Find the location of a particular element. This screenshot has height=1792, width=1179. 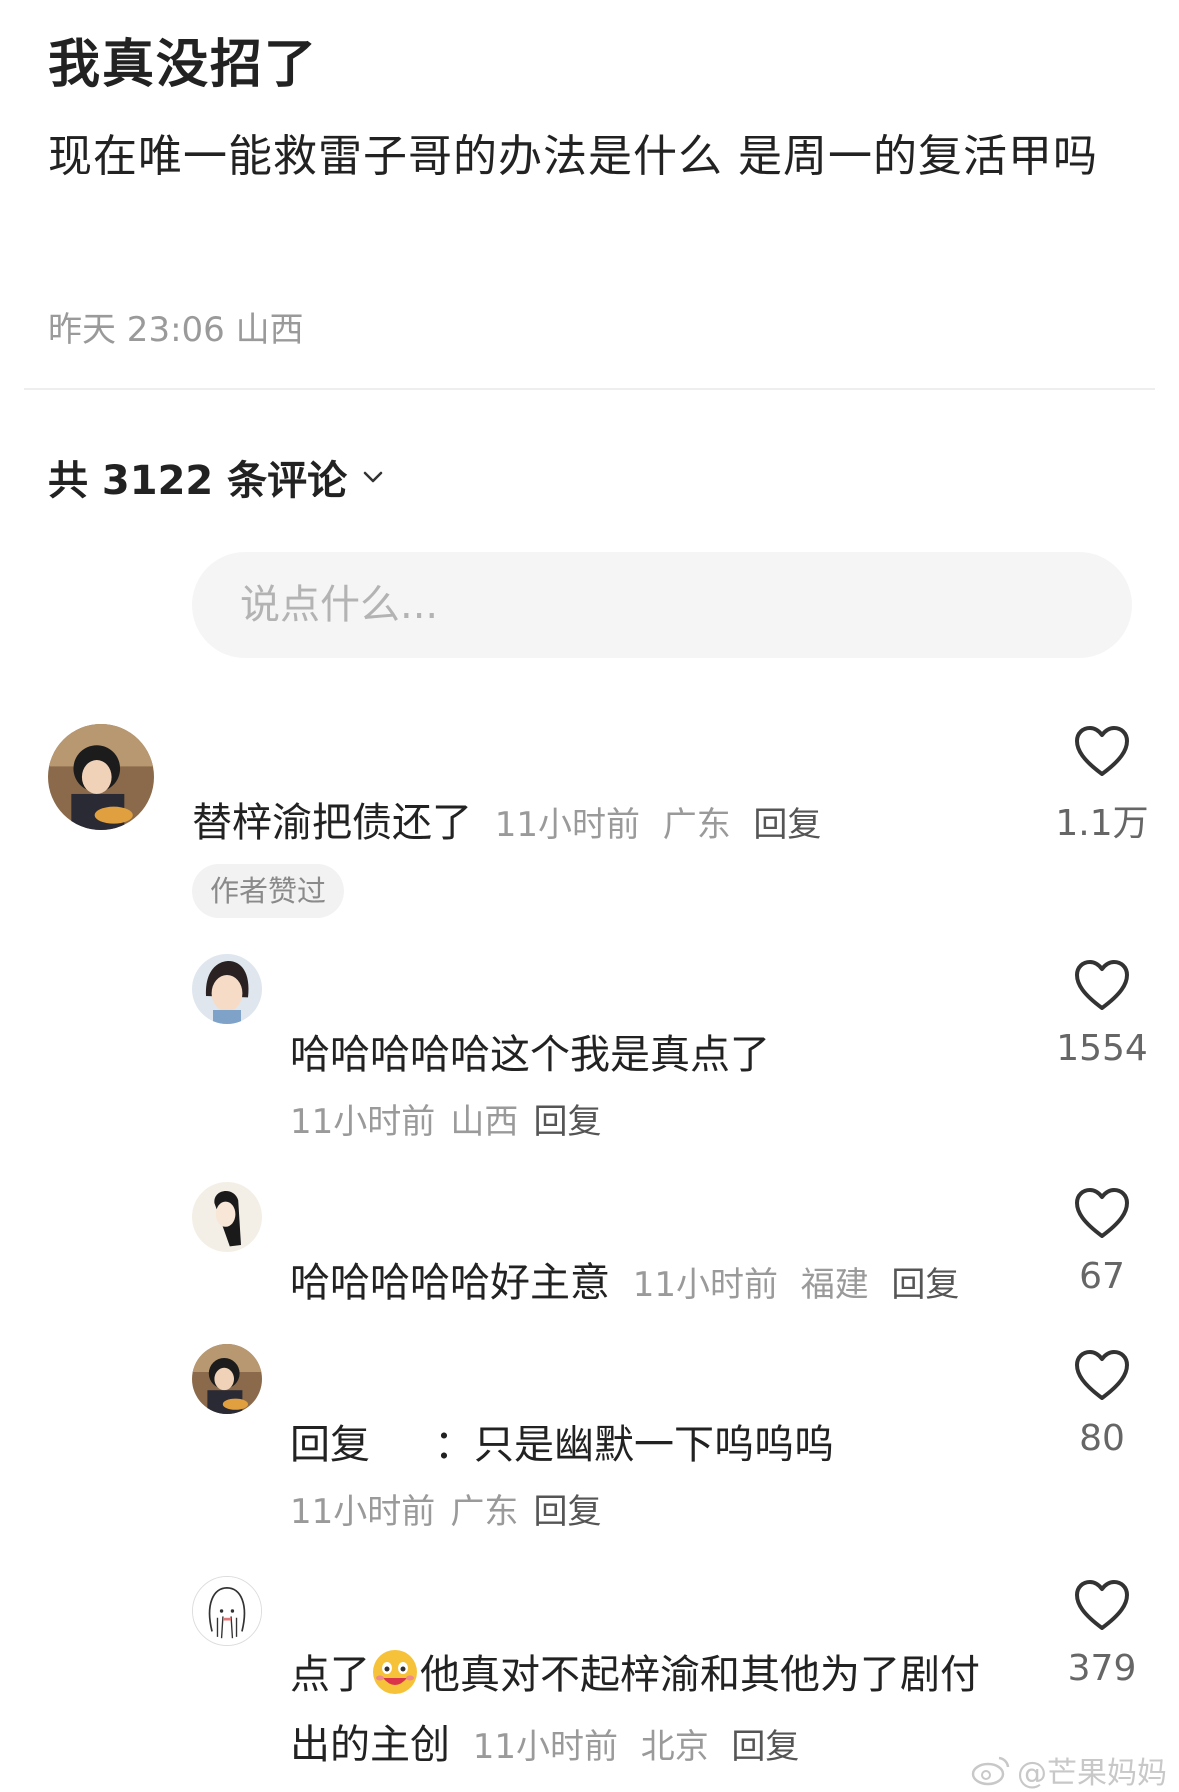

comment-text-row: 替梓渝把债还了 11小时前 广东 回复 is located at coordinates (506, 819).